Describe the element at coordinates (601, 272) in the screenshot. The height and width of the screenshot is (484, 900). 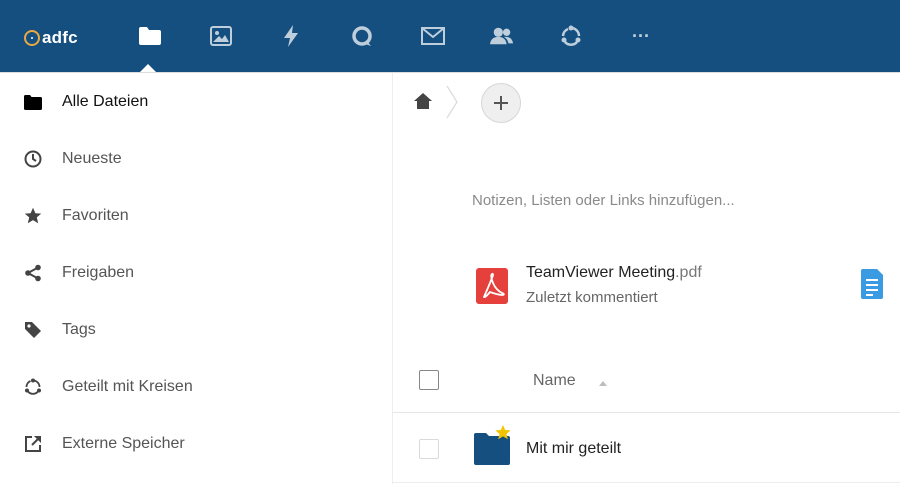
I see `file-basename: TeamViewer Meeting` at that location.